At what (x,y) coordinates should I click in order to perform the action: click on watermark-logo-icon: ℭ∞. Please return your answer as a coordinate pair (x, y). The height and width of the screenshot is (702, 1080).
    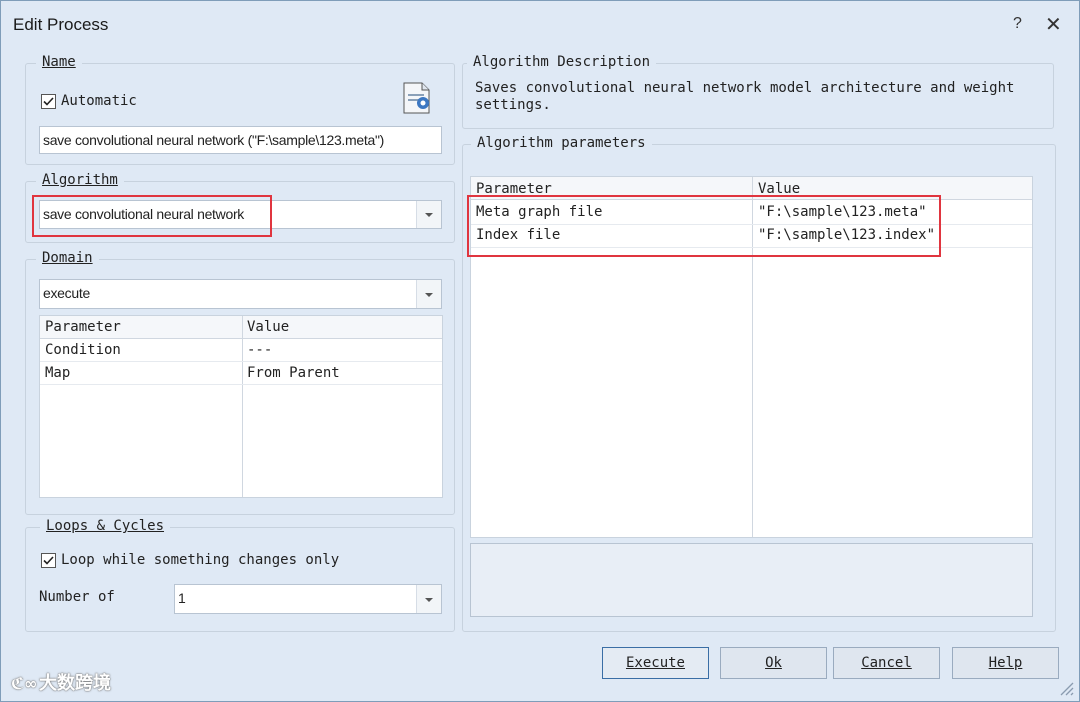
    Looking at the image, I should click on (24, 683).